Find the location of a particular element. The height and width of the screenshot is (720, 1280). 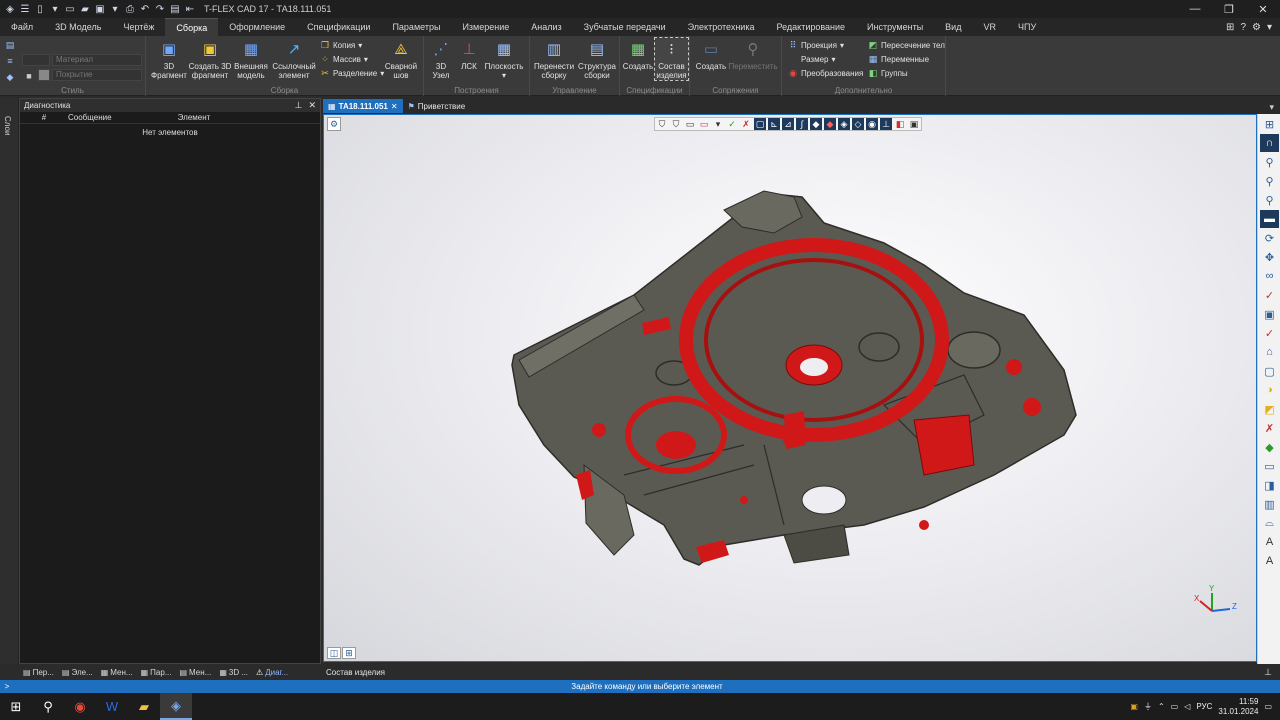

close-button: ✕ is located at coordinates (1263, 9).